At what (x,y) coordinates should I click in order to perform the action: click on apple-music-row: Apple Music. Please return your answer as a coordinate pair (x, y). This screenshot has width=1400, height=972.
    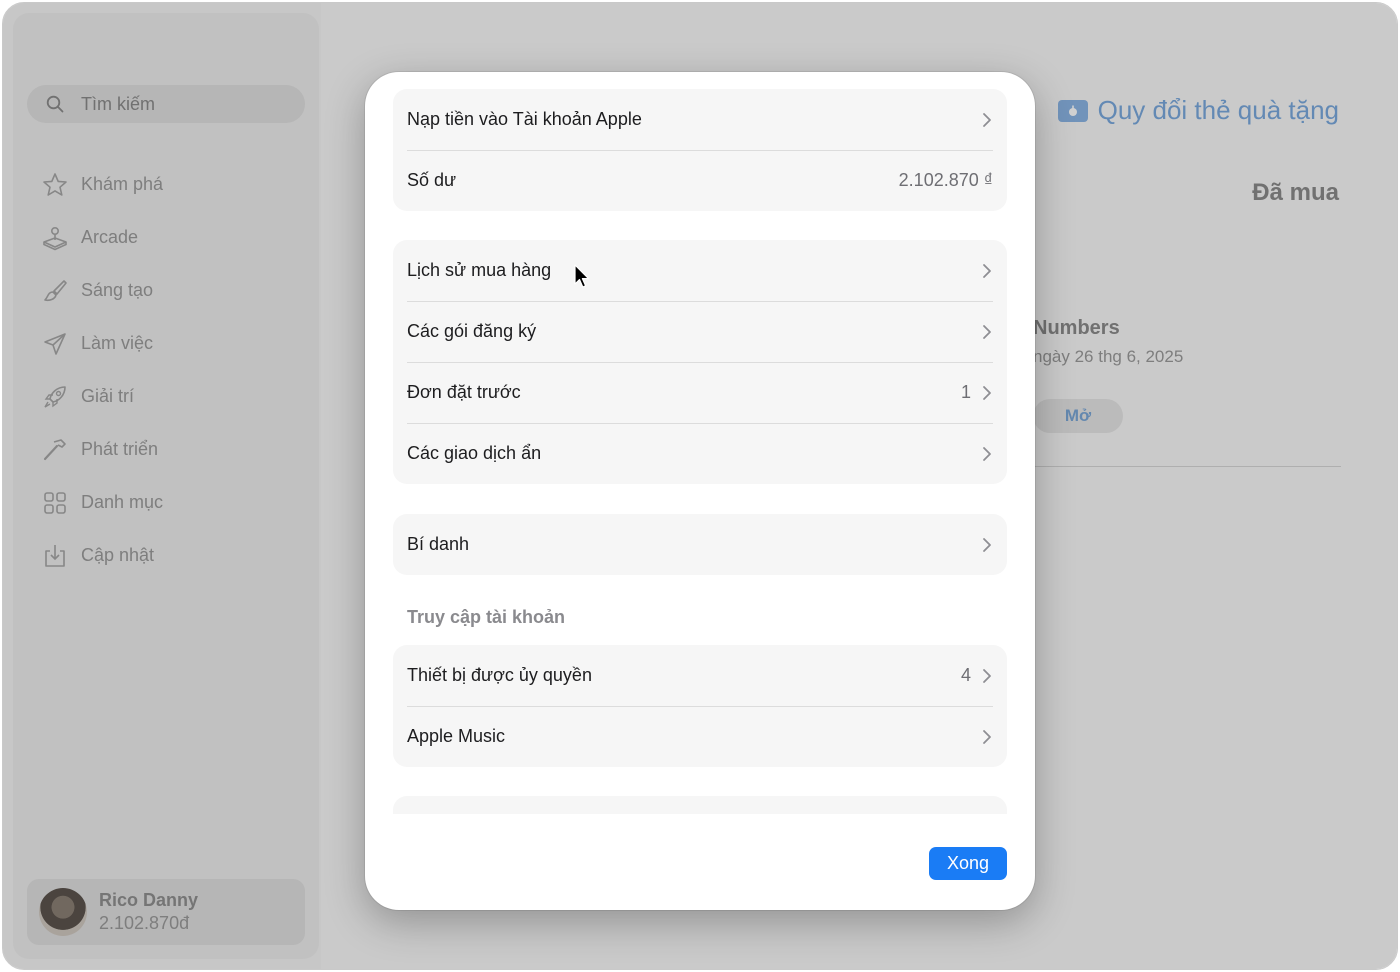
    Looking at the image, I should click on (700, 736).